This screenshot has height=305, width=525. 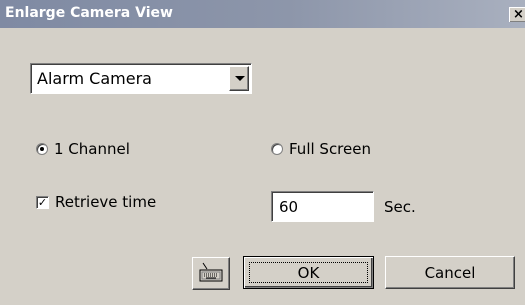 What do you see at coordinates (262, 14) in the screenshot?
I see `title-bar: Enlarge Camera View` at bounding box center [262, 14].